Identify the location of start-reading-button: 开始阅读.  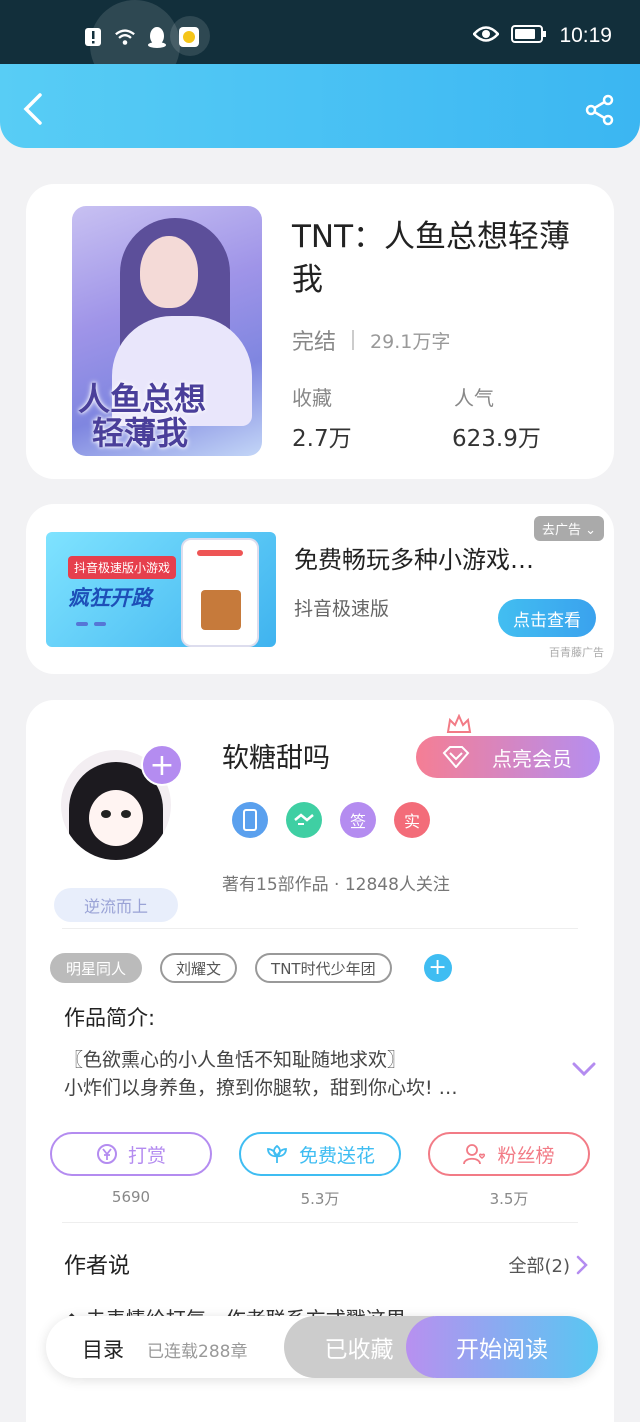
(502, 1347).